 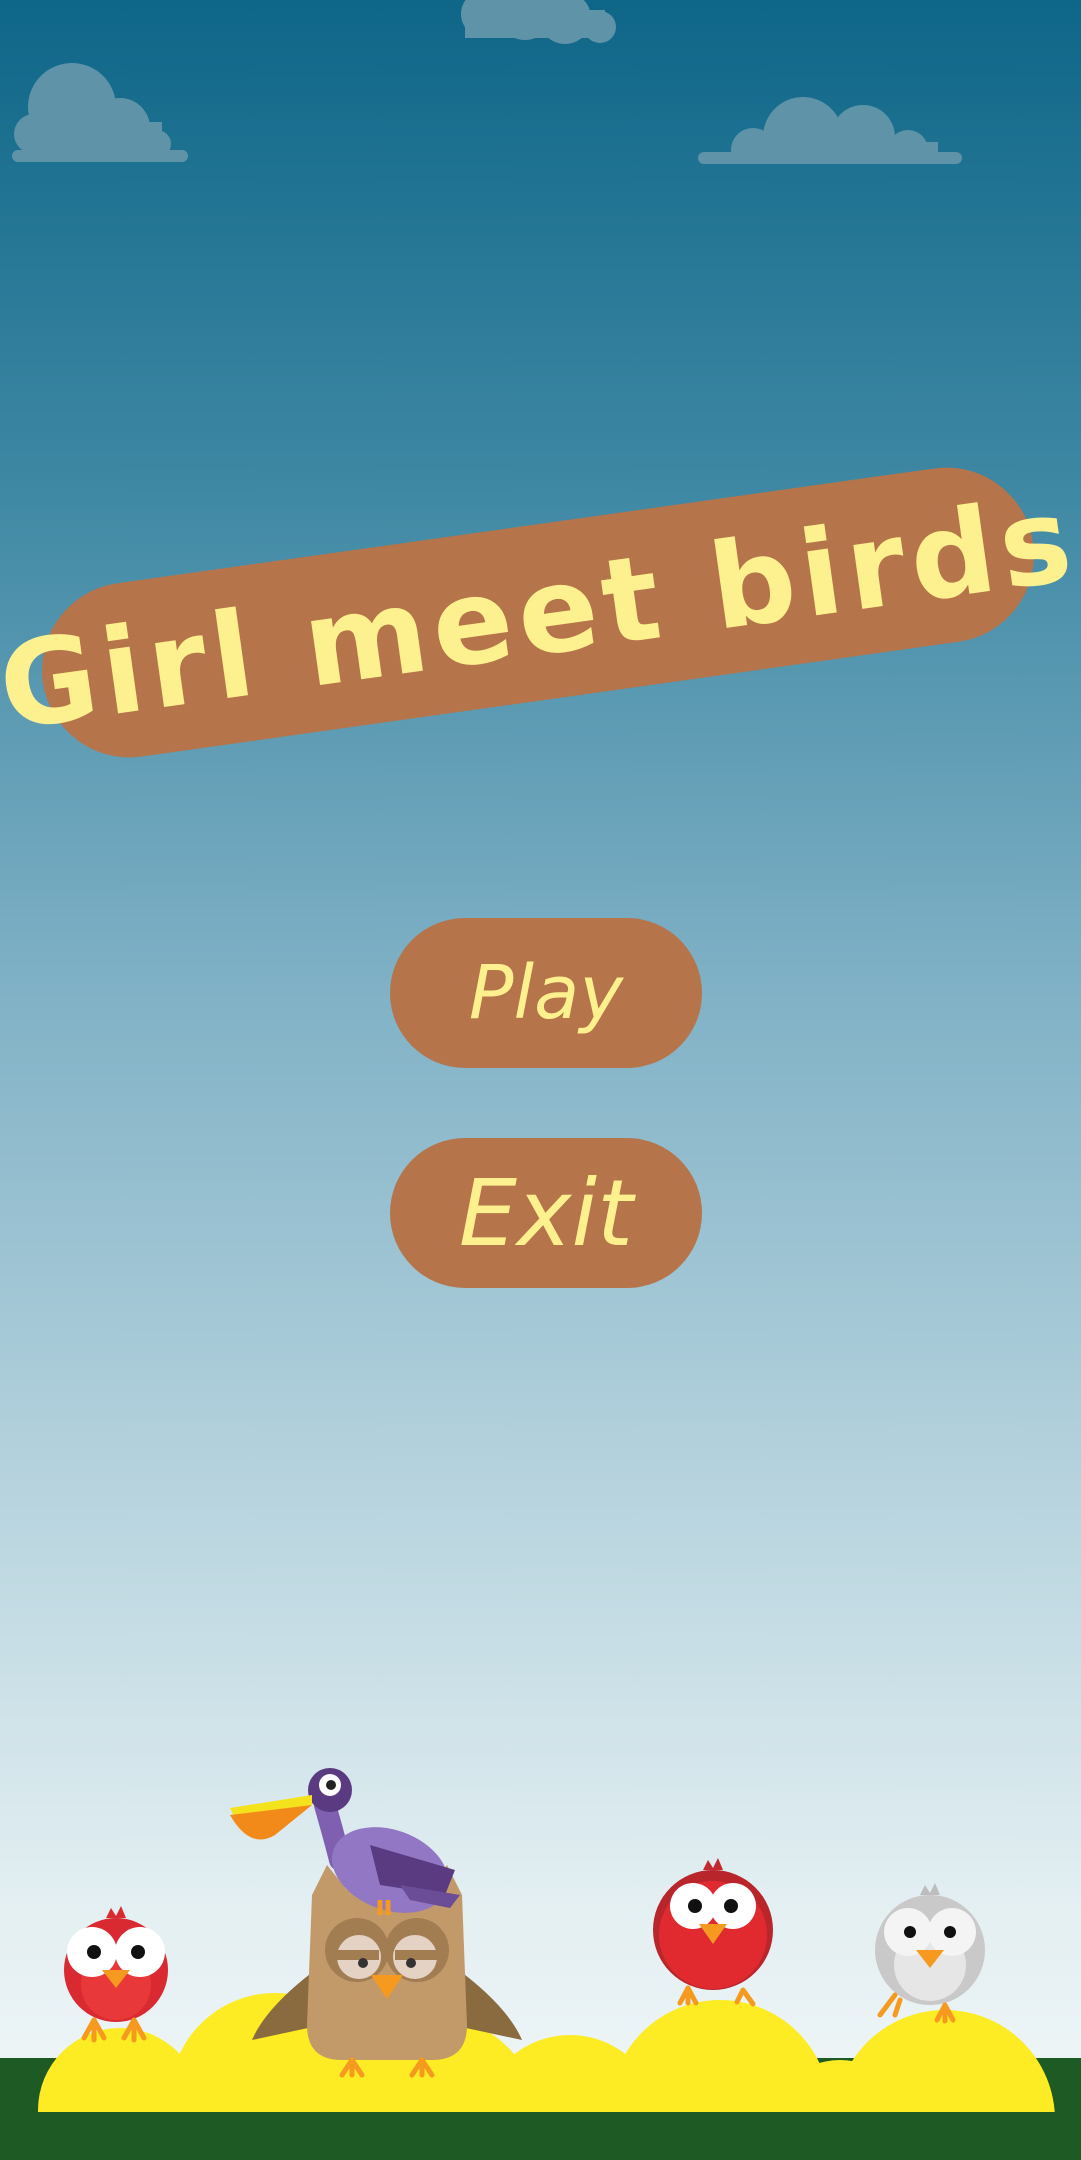 I want to click on red-bird-left, so click(x=116, y=1974).